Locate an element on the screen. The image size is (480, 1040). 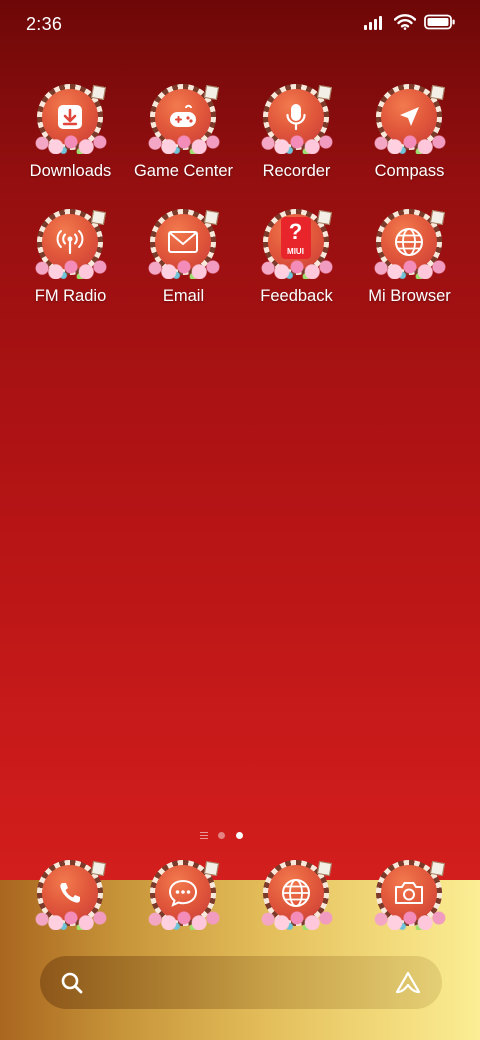
app-mi-browser: Mi Browser is located at coordinates (409, 256).